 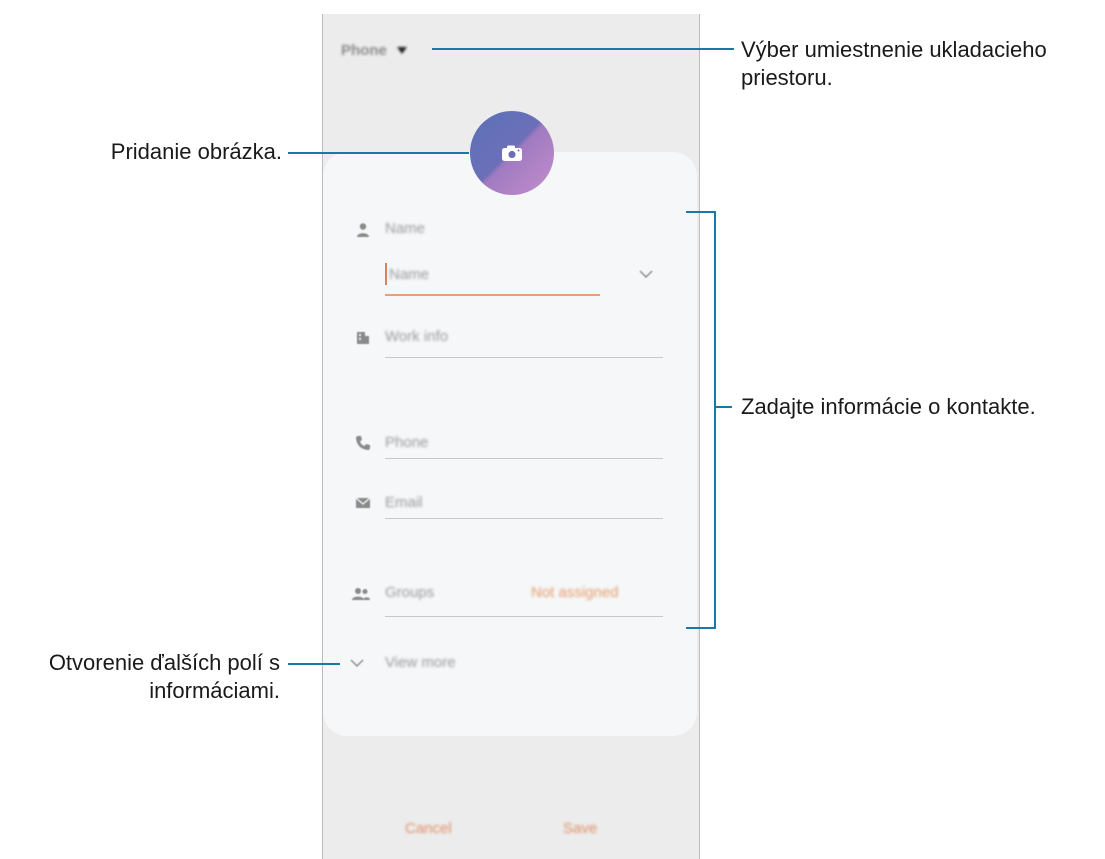 I want to click on chevron-down-icon, so click(x=646, y=274).